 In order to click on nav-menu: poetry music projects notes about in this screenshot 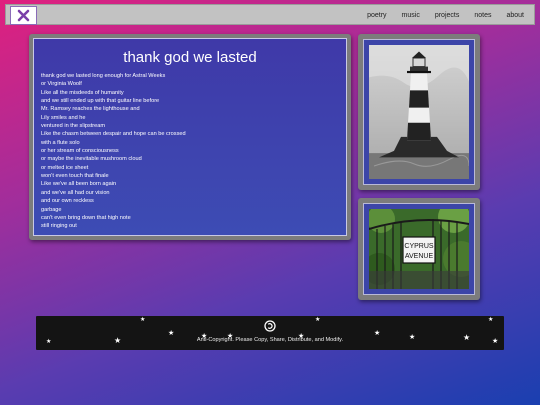, I will do `click(438, 15)`.